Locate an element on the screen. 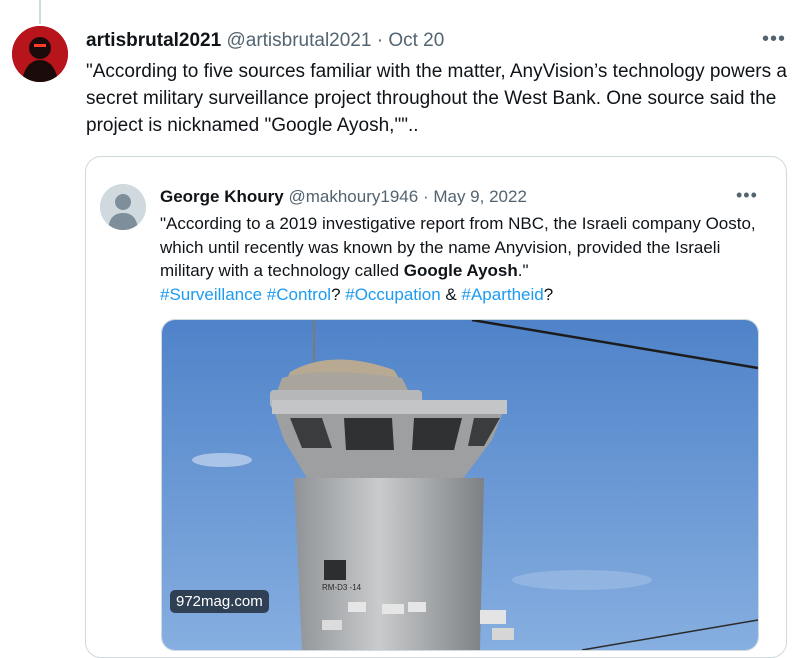 The image size is (805, 658). user-avatar is located at coordinates (40, 54).